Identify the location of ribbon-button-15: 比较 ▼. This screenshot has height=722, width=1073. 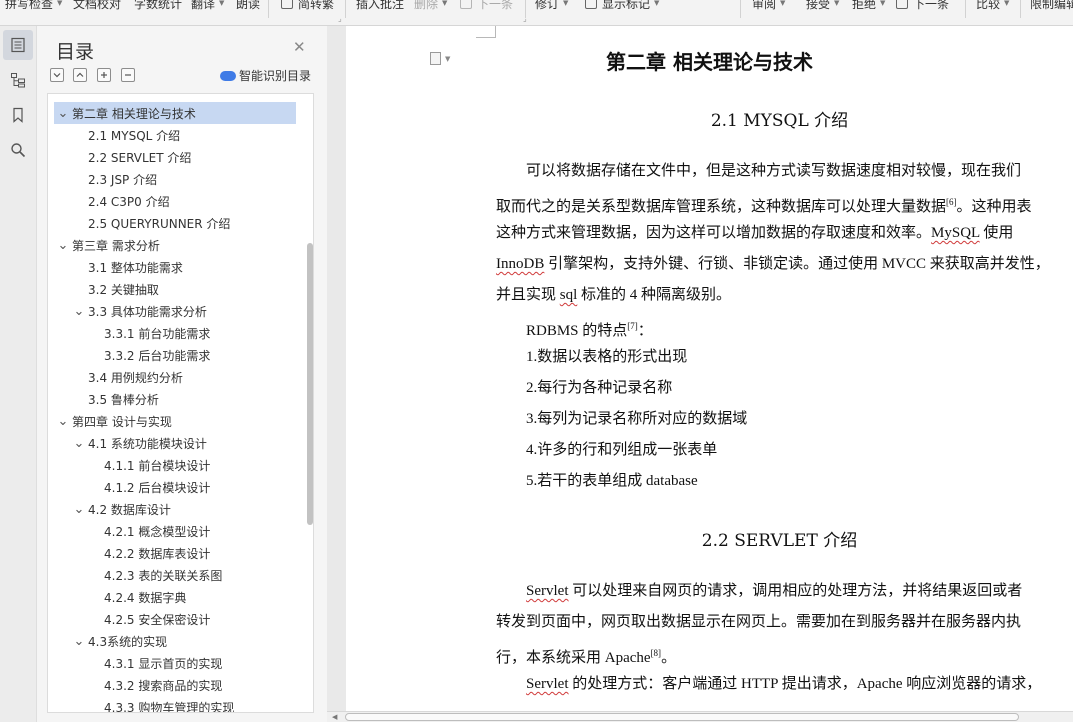
(992, 6).